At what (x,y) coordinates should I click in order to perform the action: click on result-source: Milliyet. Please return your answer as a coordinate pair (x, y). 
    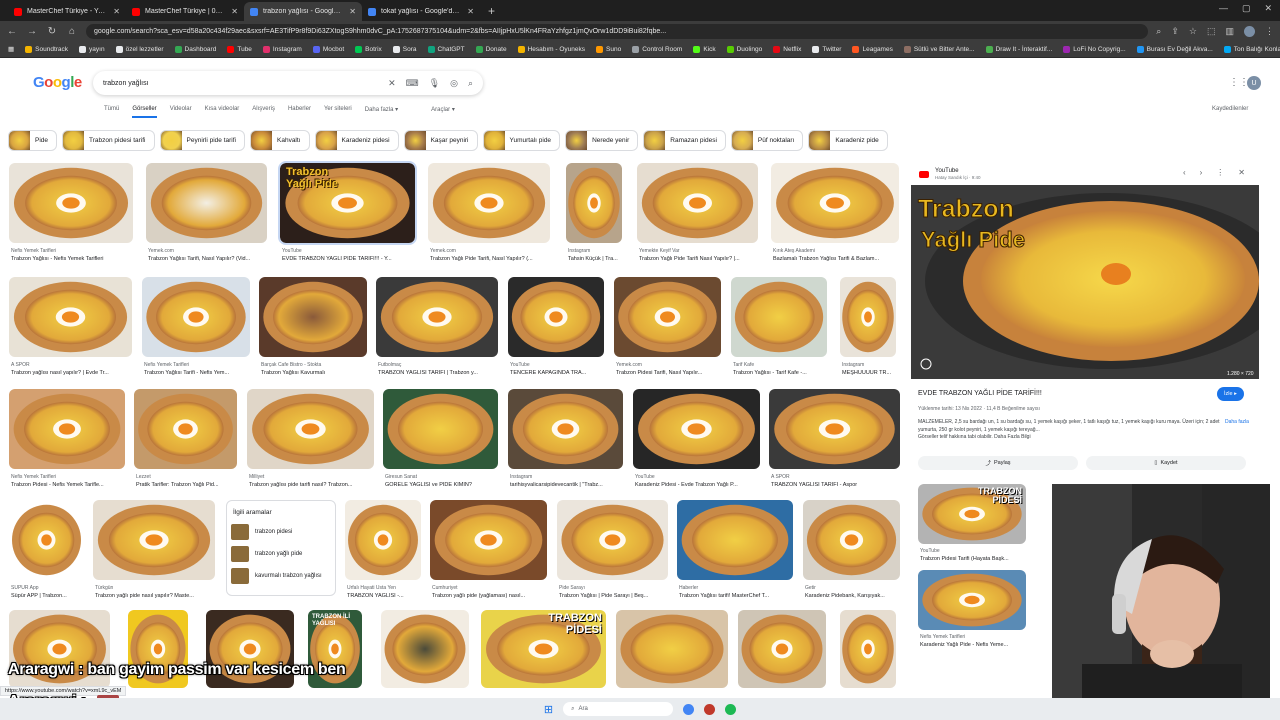
    Looking at the image, I should click on (312, 477).